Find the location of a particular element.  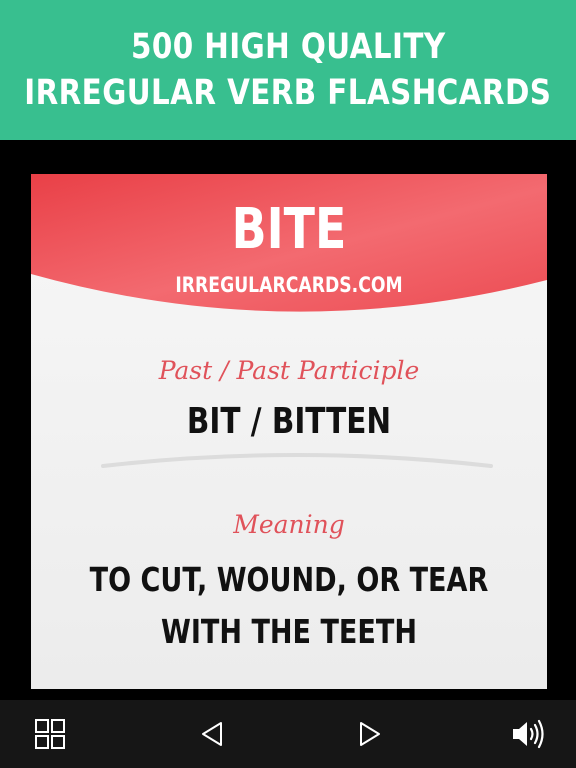

grid-icon is located at coordinates (50, 734).